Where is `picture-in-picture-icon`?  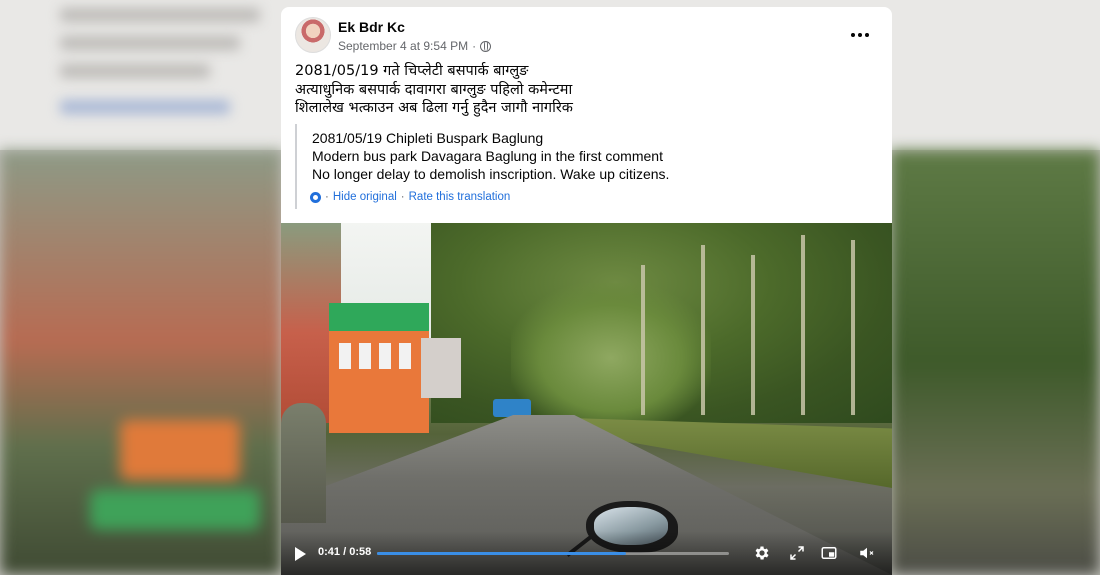
picture-in-picture-icon is located at coordinates (829, 553).